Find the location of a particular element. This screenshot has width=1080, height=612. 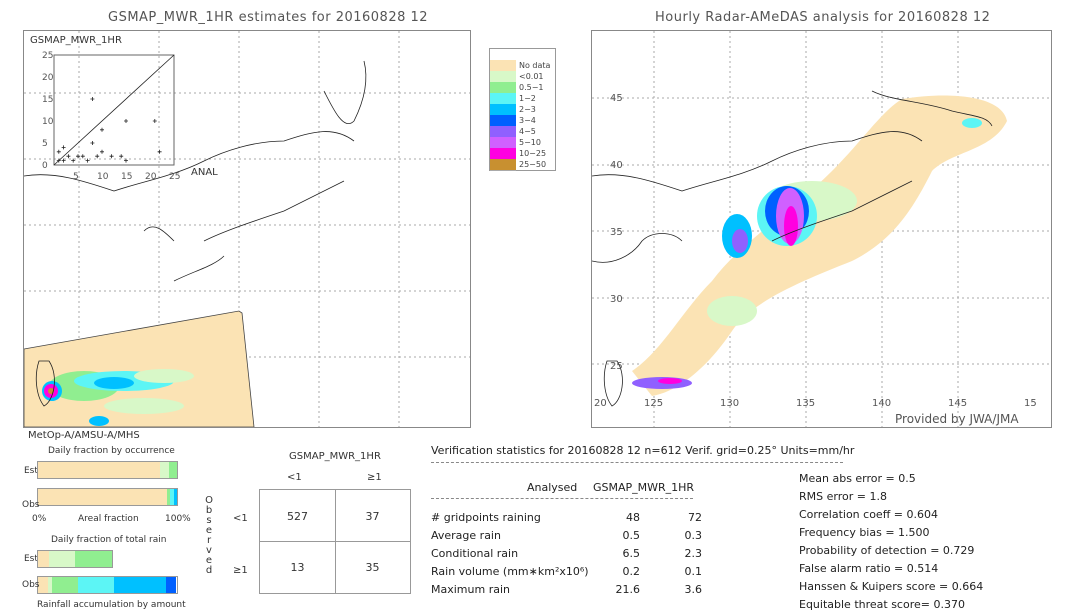

verif-model: 2.3 is located at coordinates (693, 553).